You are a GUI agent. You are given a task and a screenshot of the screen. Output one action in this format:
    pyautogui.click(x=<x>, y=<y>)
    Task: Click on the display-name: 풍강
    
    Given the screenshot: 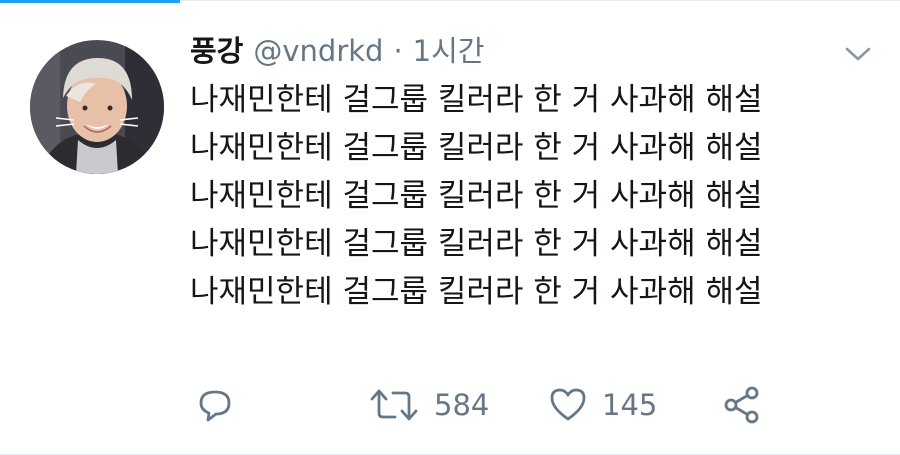 What is the action you would take?
    pyautogui.click(x=216, y=49)
    